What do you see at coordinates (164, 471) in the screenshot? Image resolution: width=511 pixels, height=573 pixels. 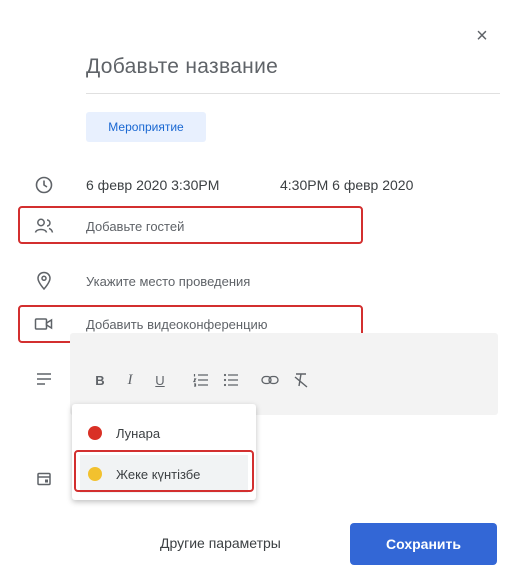 I see `personal-calendar-highlight` at bounding box center [164, 471].